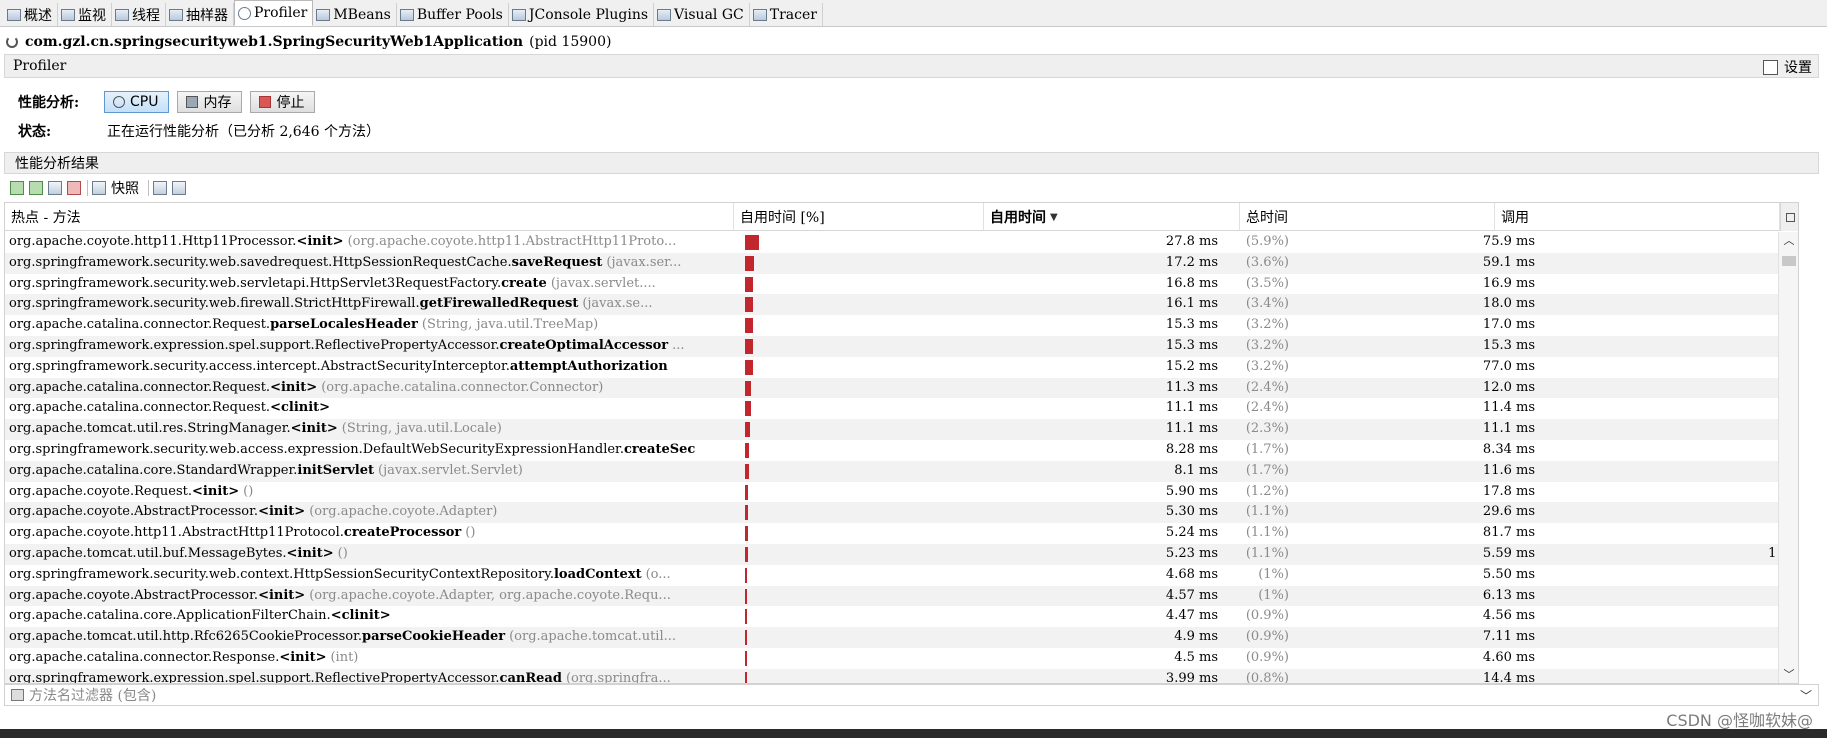 This screenshot has width=1827, height=738. I want to click on tab-visual-gc: Visual GC, so click(702, 14).